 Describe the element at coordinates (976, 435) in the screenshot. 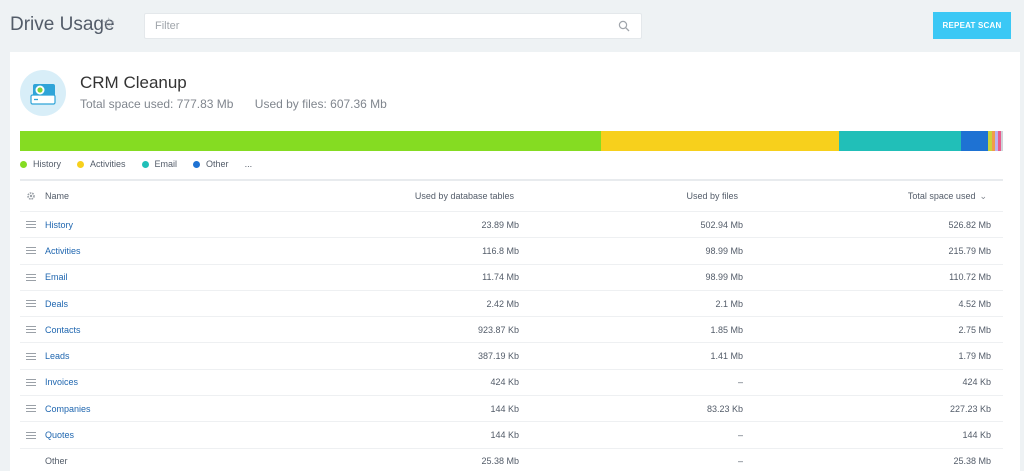

I see `row-total-size: 144 Kb` at that location.